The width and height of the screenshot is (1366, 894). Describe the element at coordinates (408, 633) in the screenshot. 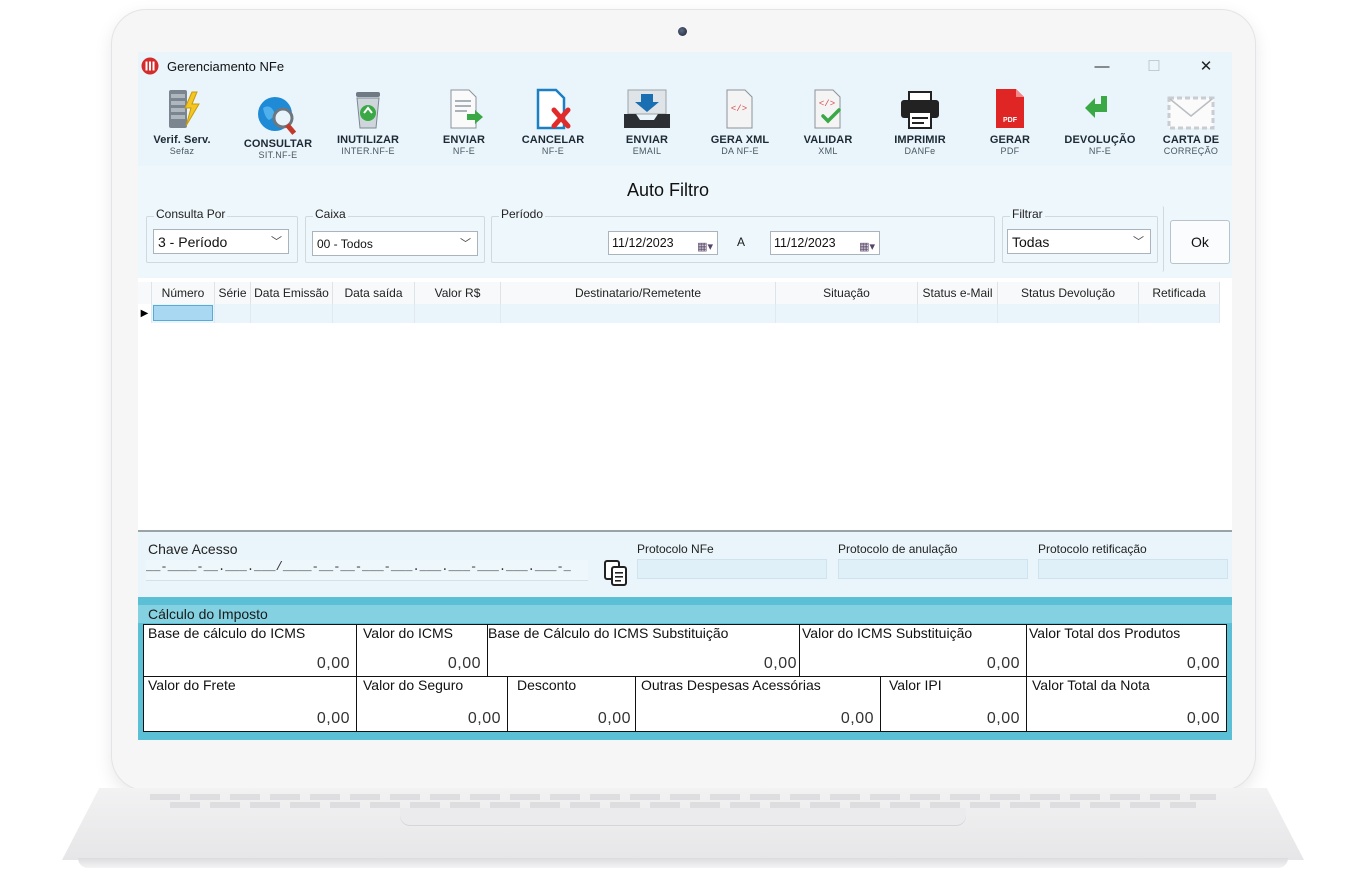

I see `valor-icms-label: Valor do ICMS` at that location.